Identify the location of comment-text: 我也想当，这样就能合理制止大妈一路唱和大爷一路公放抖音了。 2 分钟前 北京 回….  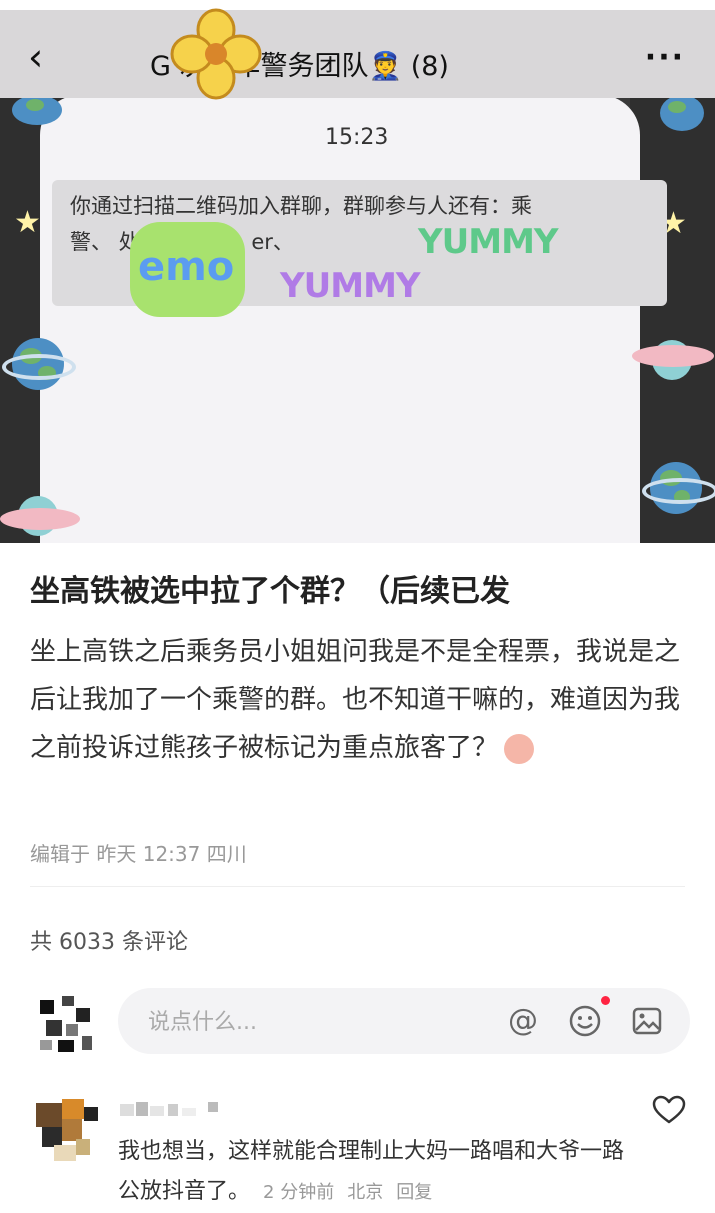
(371, 1171).